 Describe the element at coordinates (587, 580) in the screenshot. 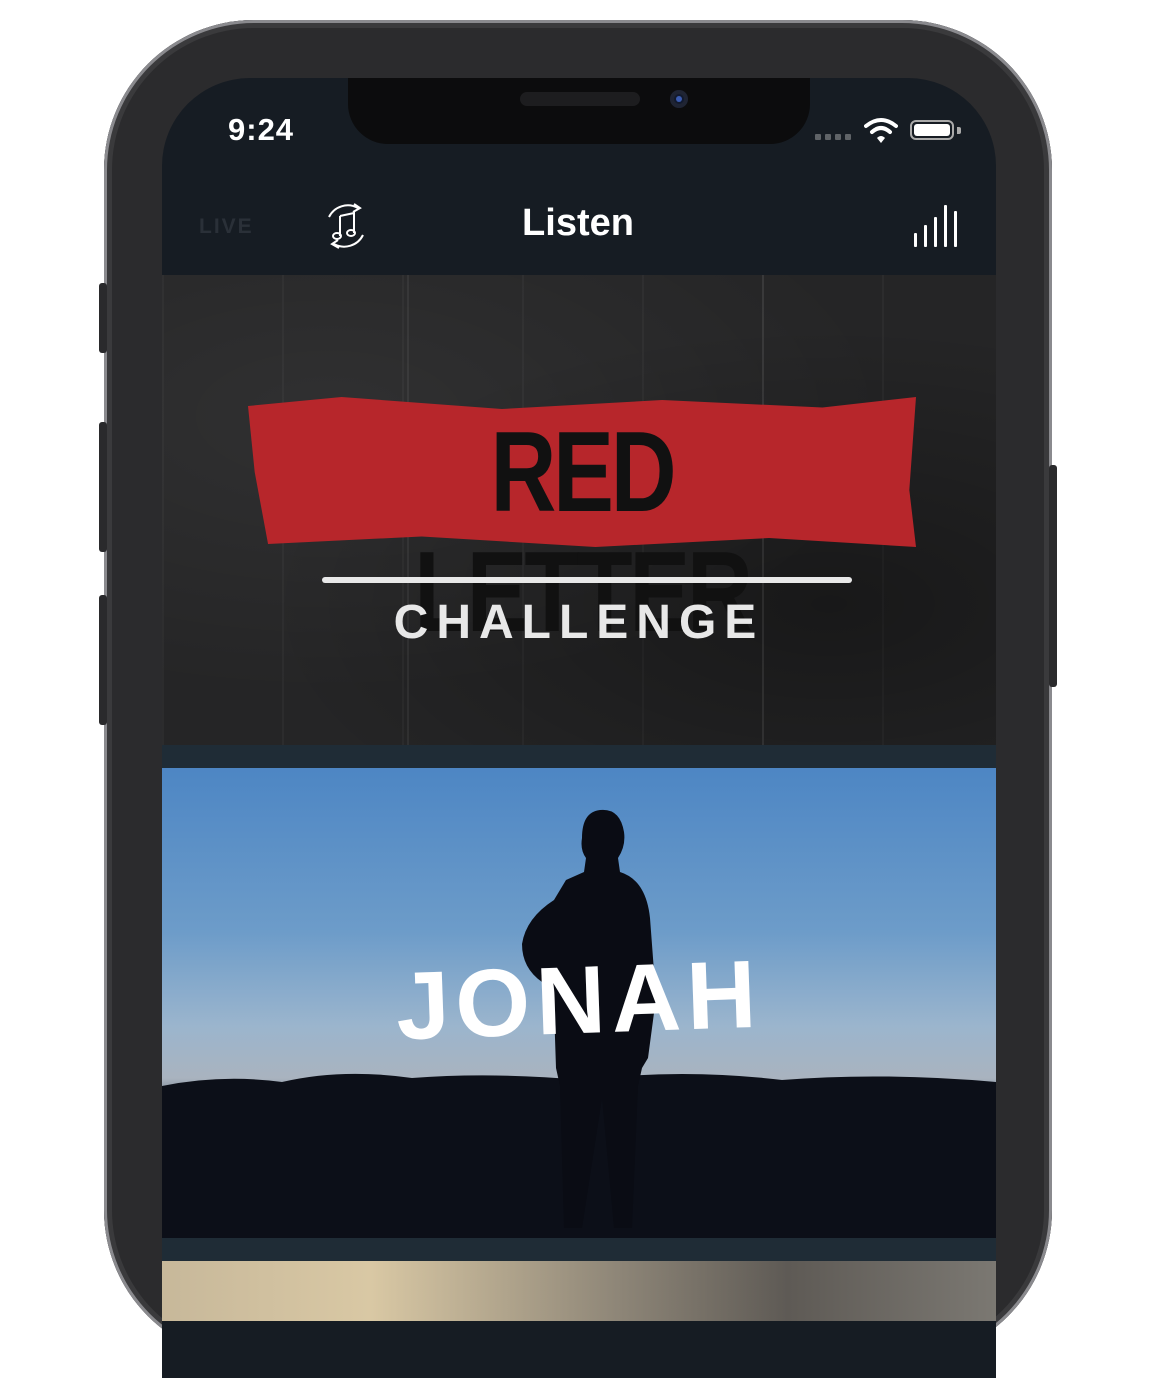

I see `divider` at that location.